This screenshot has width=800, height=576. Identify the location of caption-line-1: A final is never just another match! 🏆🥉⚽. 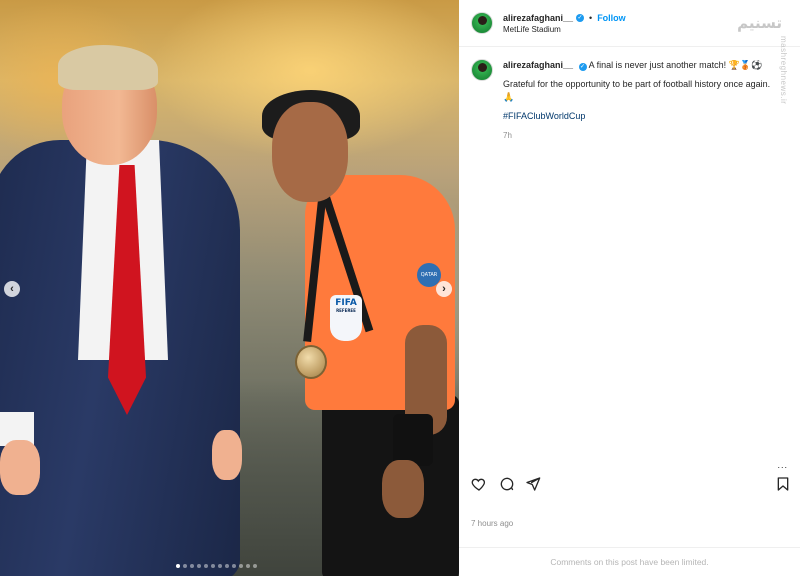
(675, 65).